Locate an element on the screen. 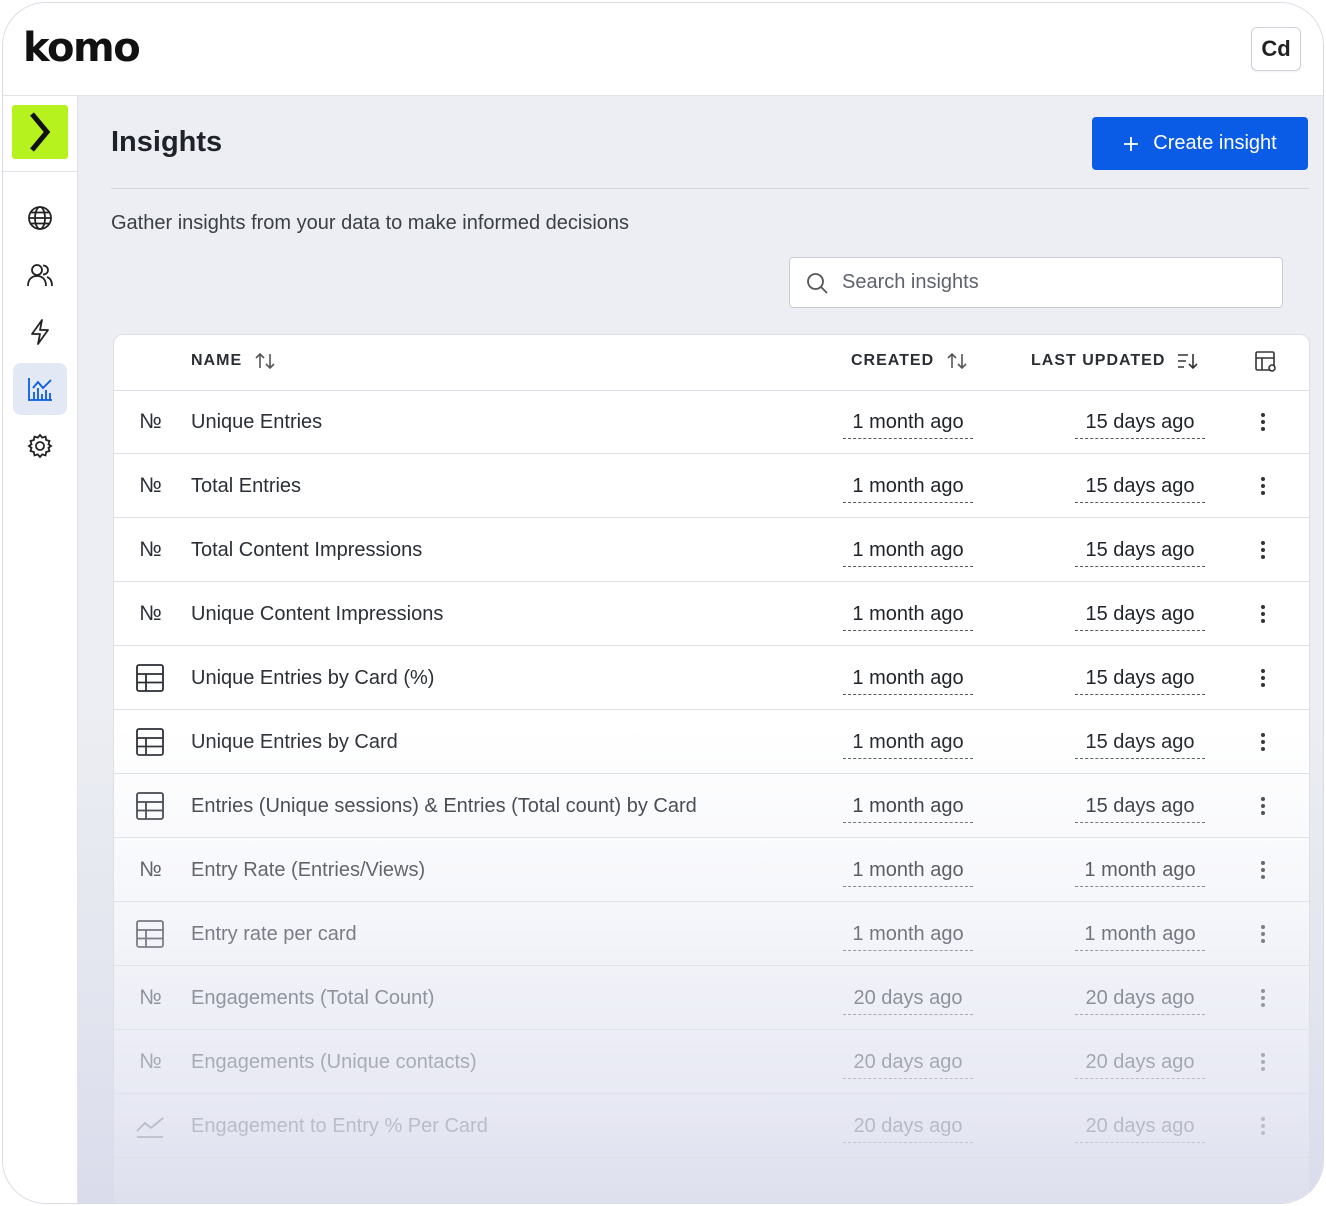 Image resolution: width=1326 pixels, height=1206 pixels. gear-icon is located at coordinates (40, 446).